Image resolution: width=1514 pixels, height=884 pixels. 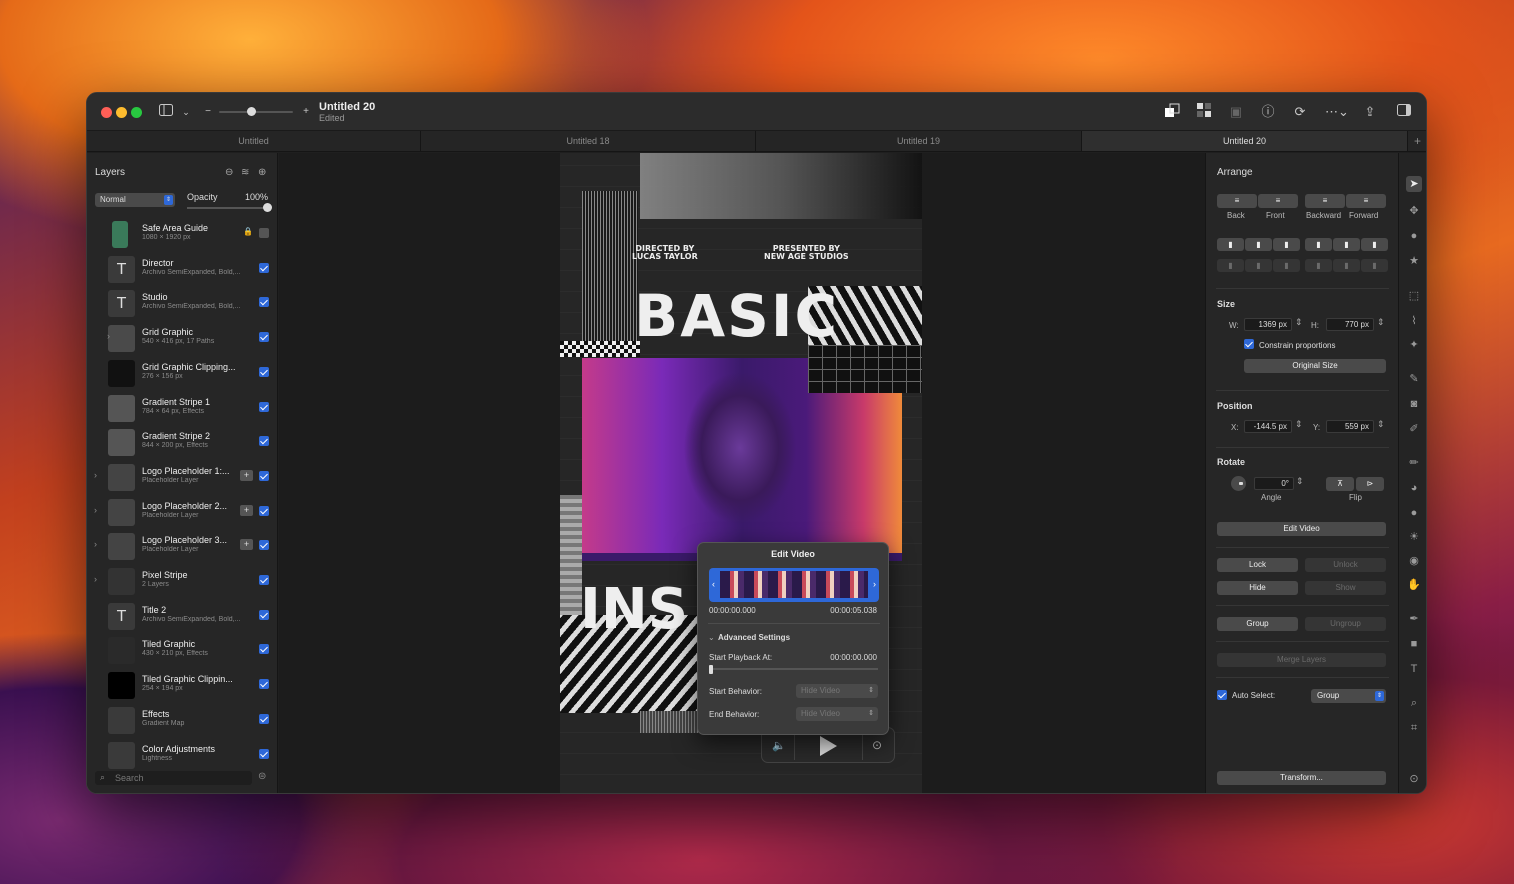 I want to click on brush-icon: ✎, so click(x=1414, y=379).